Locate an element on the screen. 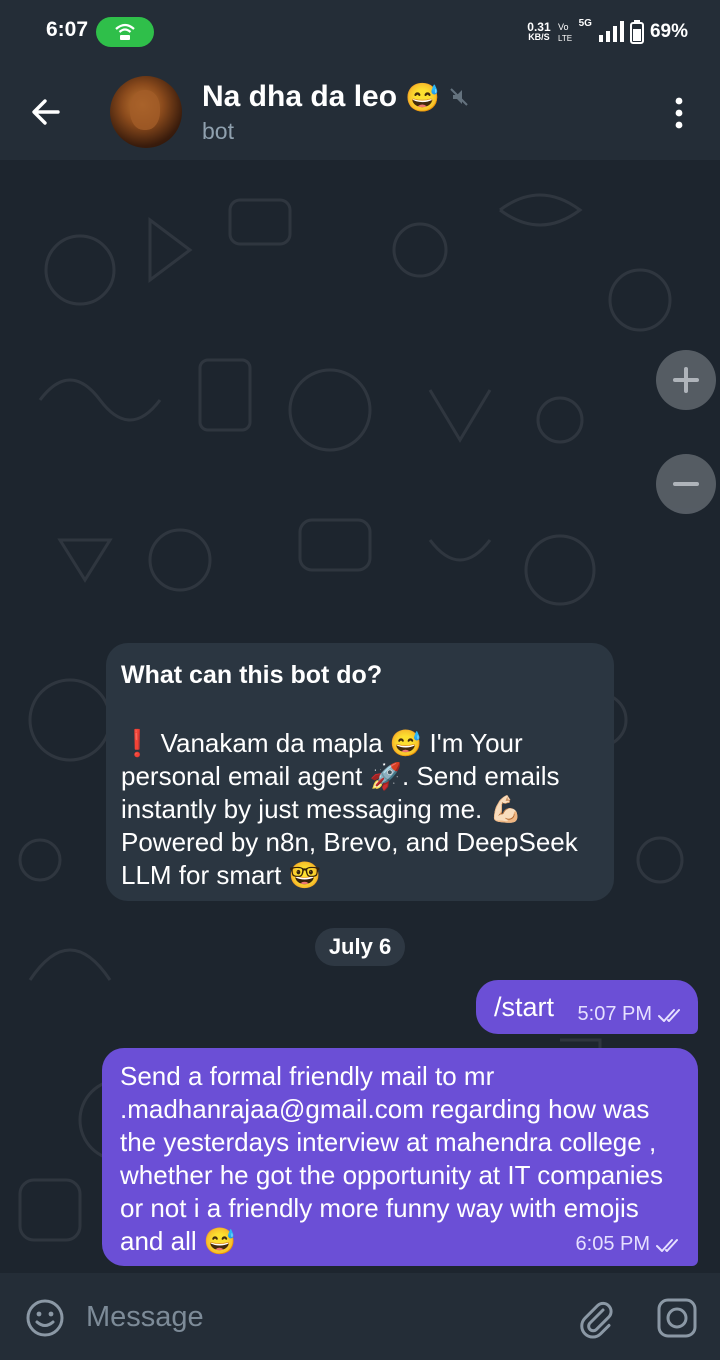 This screenshot has width=720, height=1360. camera-icon is located at coordinates (677, 1318).